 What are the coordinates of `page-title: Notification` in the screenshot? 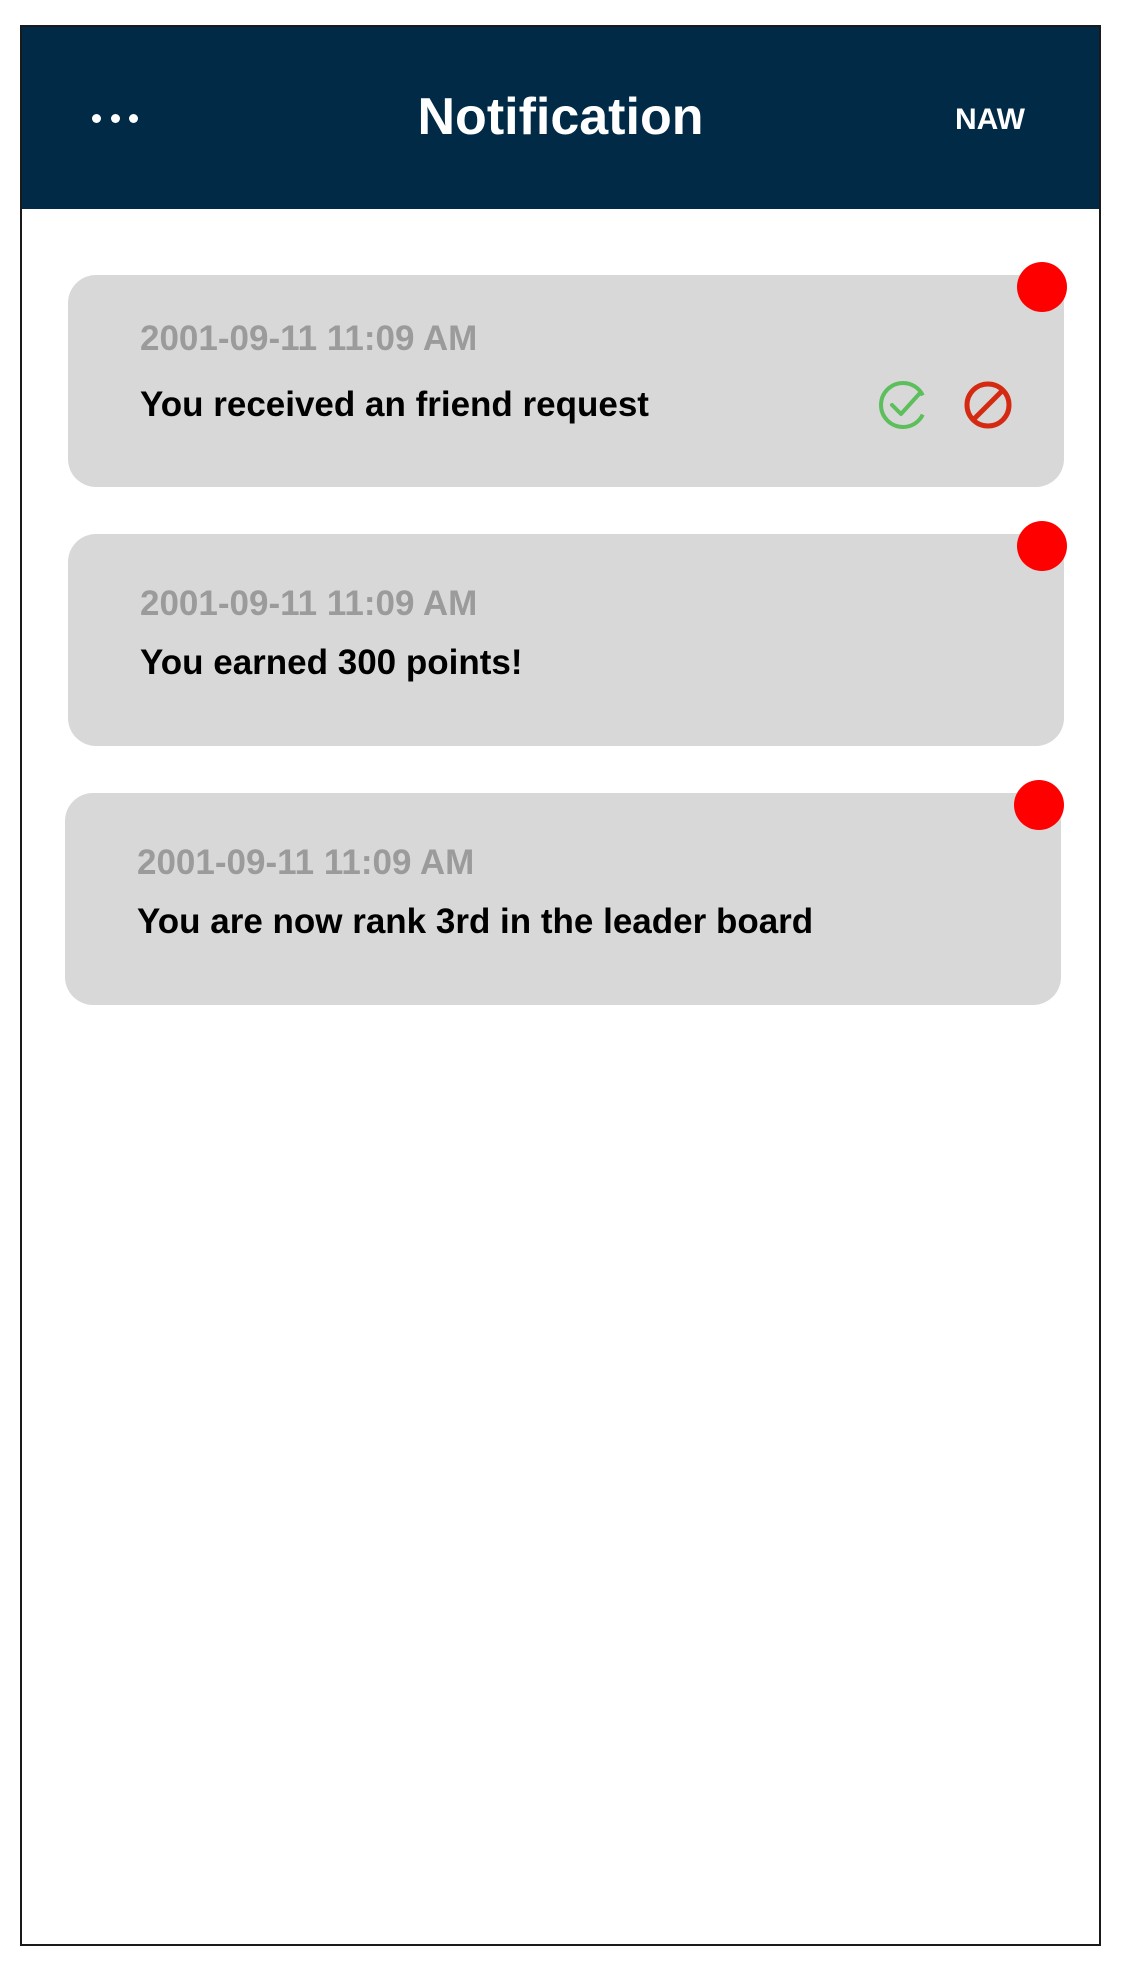 It's located at (560, 117).